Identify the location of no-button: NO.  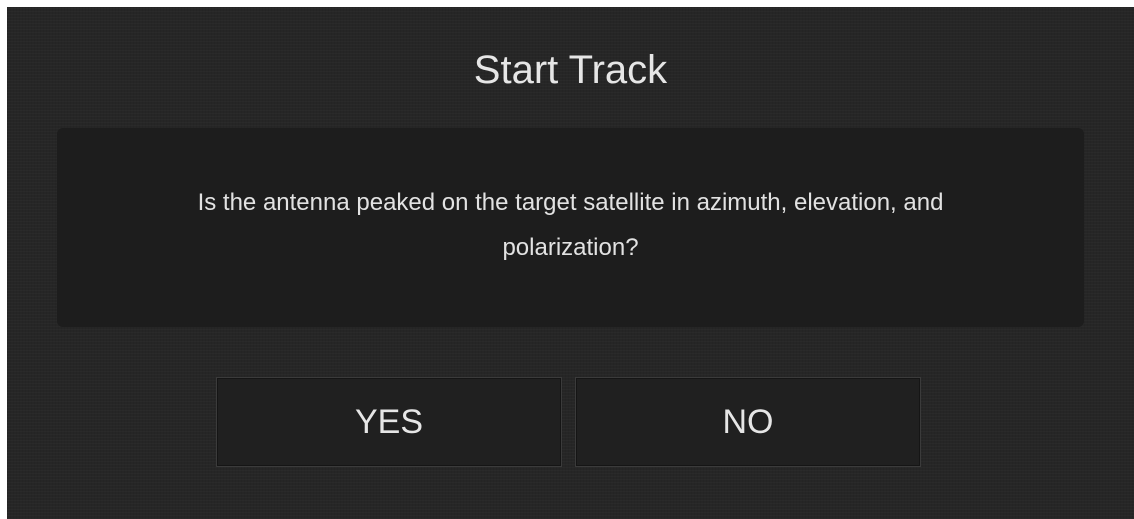
(748, 422).